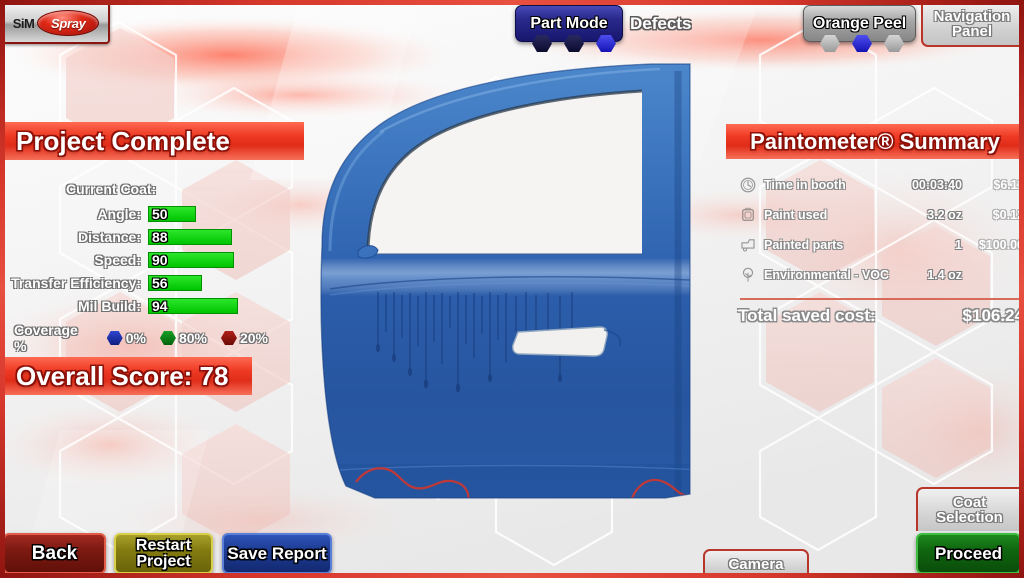 The width and height of the screenshot is (1024, 578). Describe the element at coordinates (827, 275) in the screenshot. I see `paintometer-name-environmental-voc: Environmental - VOC` at that location.